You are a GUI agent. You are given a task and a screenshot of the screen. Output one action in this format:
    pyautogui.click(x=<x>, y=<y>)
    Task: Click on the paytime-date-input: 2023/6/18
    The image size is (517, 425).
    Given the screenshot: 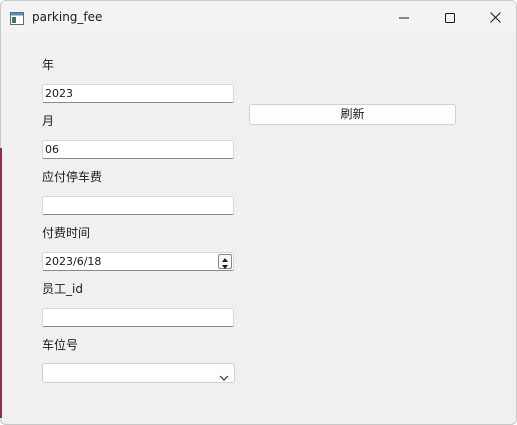 What is the action you would take?
    pyautogui.click(x=138, y=261)
    